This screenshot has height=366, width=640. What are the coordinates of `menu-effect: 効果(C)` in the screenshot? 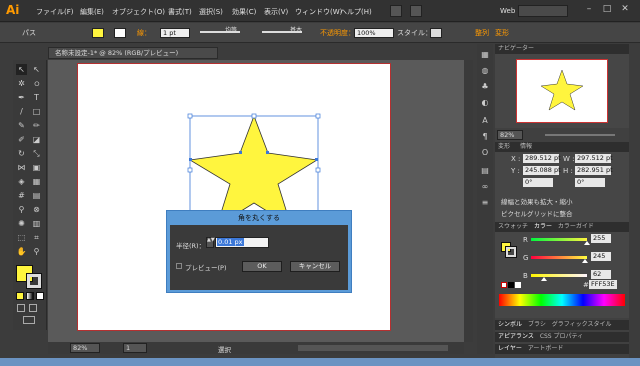 It's located at (244, 12).